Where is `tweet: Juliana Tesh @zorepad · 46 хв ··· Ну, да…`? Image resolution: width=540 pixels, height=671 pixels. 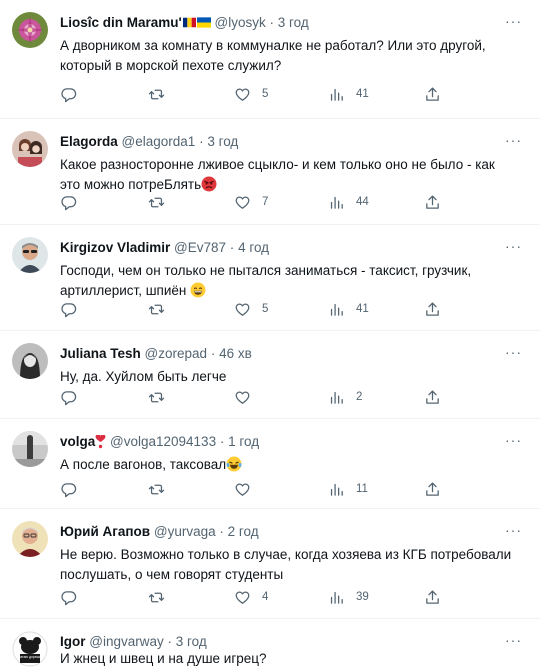
tweet: Juliana Tesh @zorepad · 46 хв ··· Ну, да… is located at coordinates (270, 375).